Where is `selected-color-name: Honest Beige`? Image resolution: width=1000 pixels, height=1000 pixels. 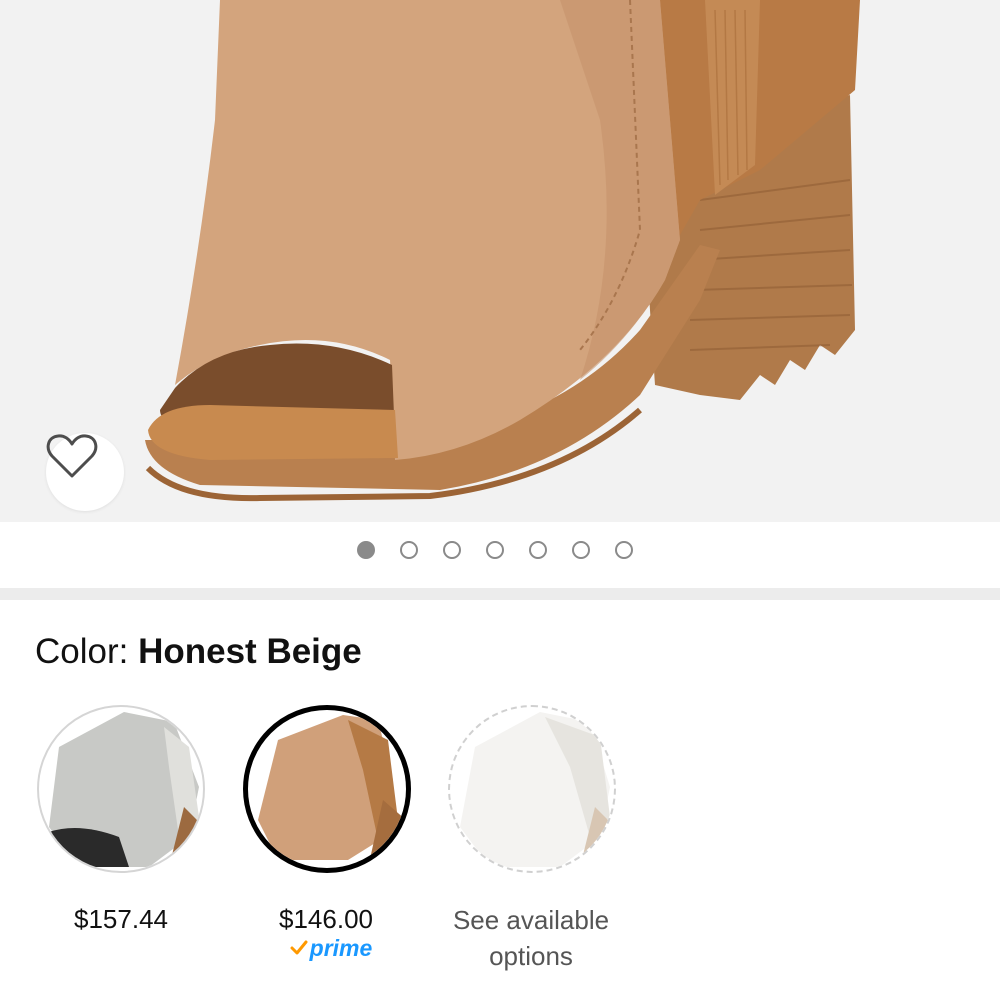 selected-color-name: Honest Beige is located at coordinates (250, 651).